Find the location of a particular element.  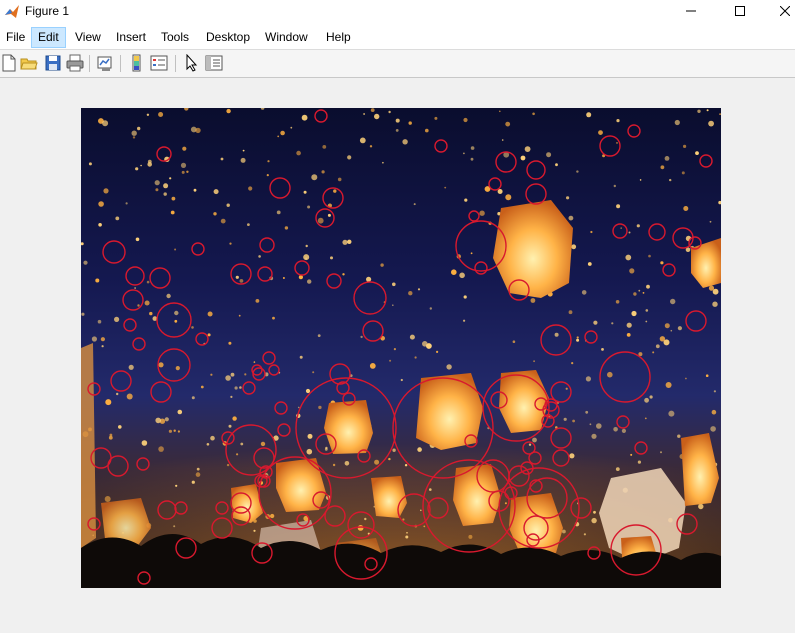

print-icon is located at coordinates (75, 63).